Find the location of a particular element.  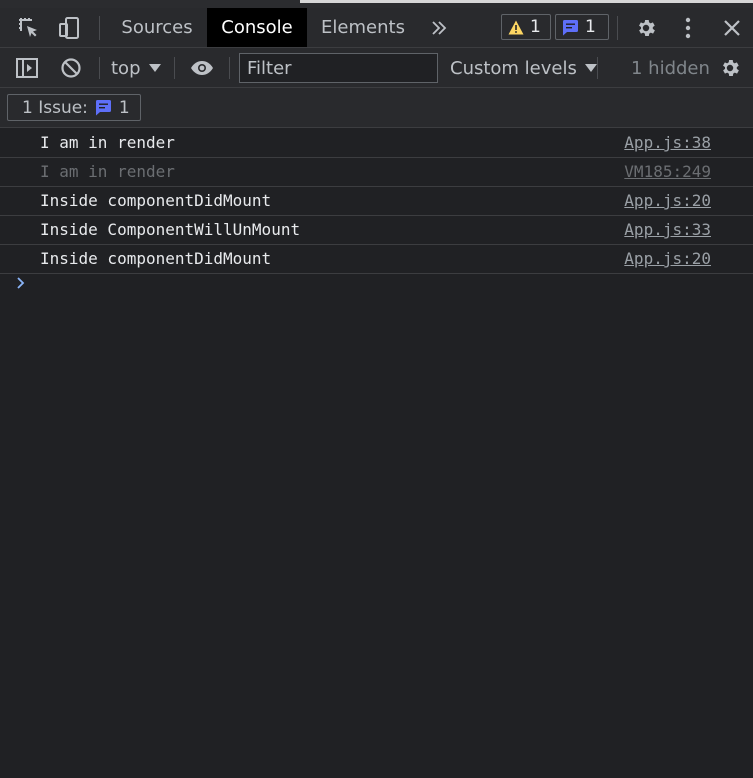

console-prompt is located at coordinates (21, 283).